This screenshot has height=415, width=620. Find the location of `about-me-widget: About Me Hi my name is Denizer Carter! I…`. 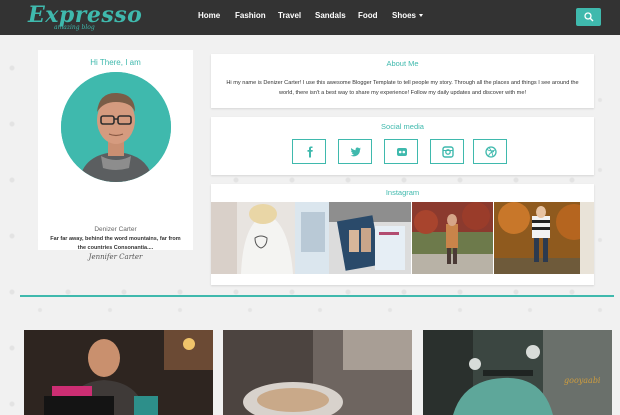

about-me-widget: About Me Hi my name is Denizer Carter! I… is located at coordinates (402, 81).